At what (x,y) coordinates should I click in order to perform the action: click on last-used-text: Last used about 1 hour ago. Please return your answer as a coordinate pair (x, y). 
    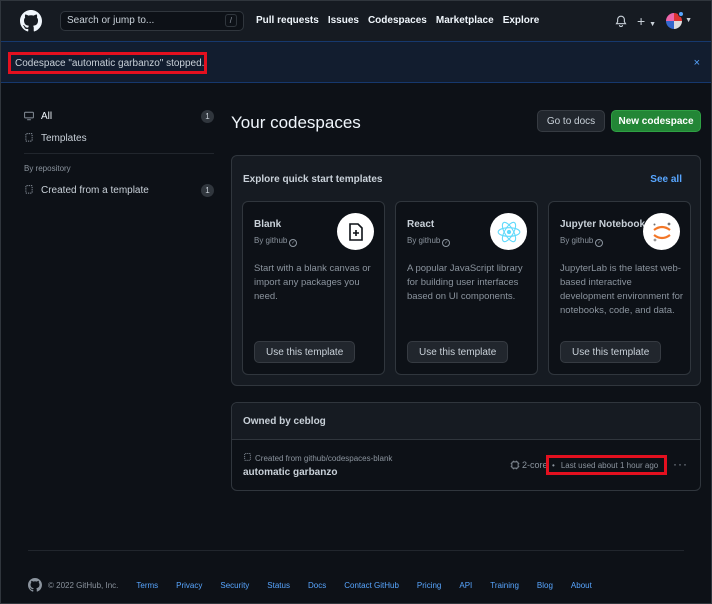
    Looking at the image, I should click on (609, 465).